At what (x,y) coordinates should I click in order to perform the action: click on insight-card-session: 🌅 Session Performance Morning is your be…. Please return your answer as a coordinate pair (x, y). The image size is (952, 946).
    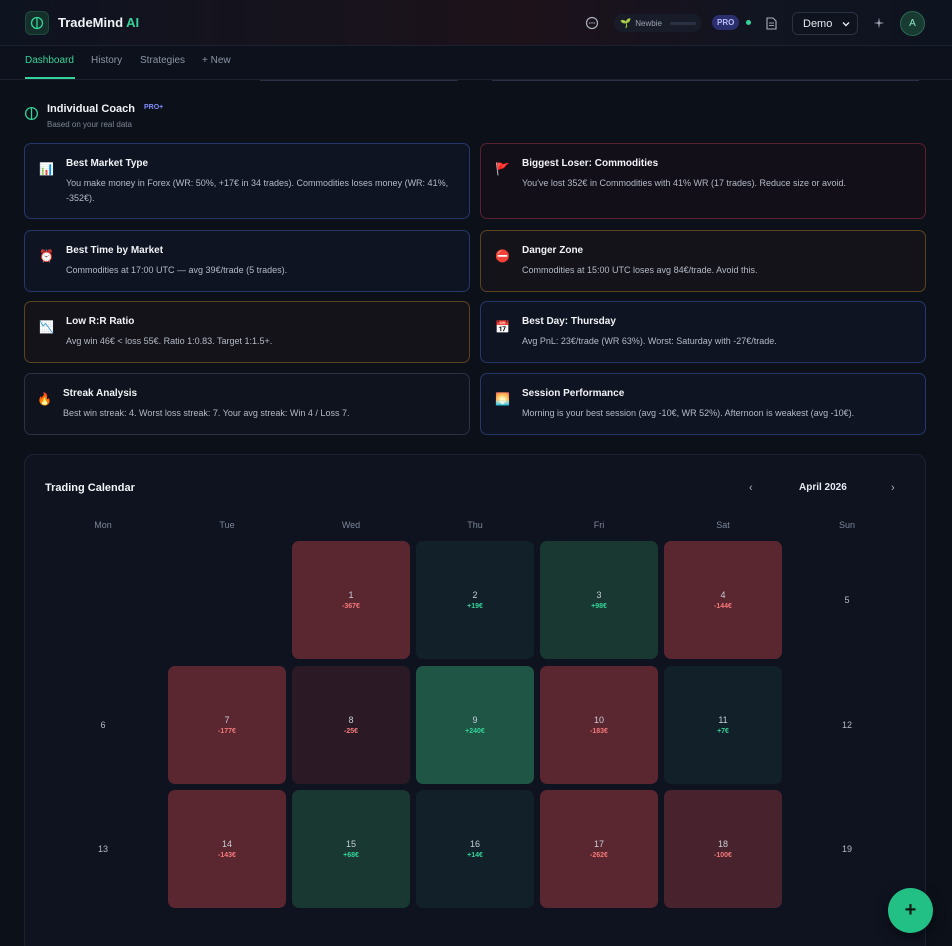
    Looking at the image, I should click on (703, 404).